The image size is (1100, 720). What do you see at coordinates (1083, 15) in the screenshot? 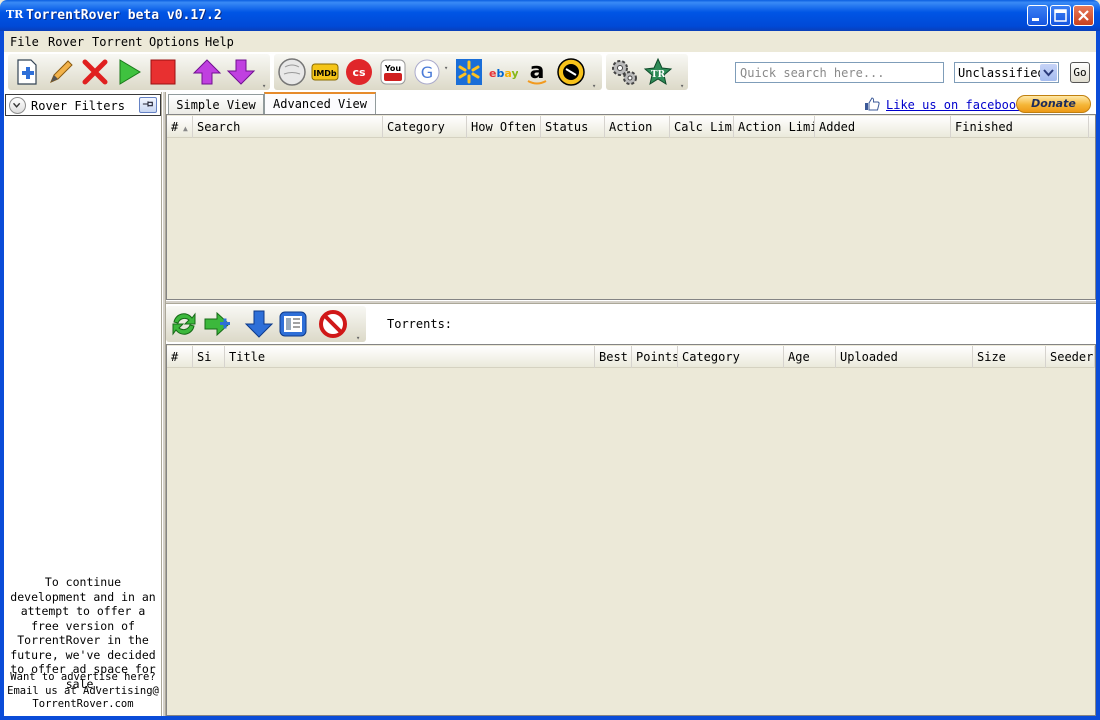
I see `close-button` at bounding box center [1083, 15].